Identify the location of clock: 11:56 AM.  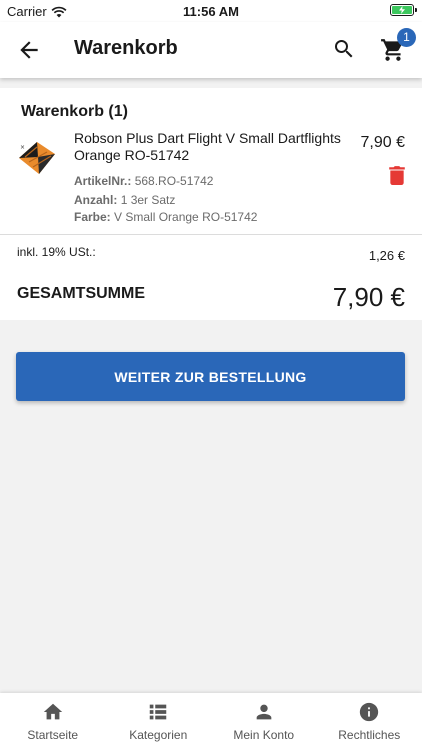
(211, 11).